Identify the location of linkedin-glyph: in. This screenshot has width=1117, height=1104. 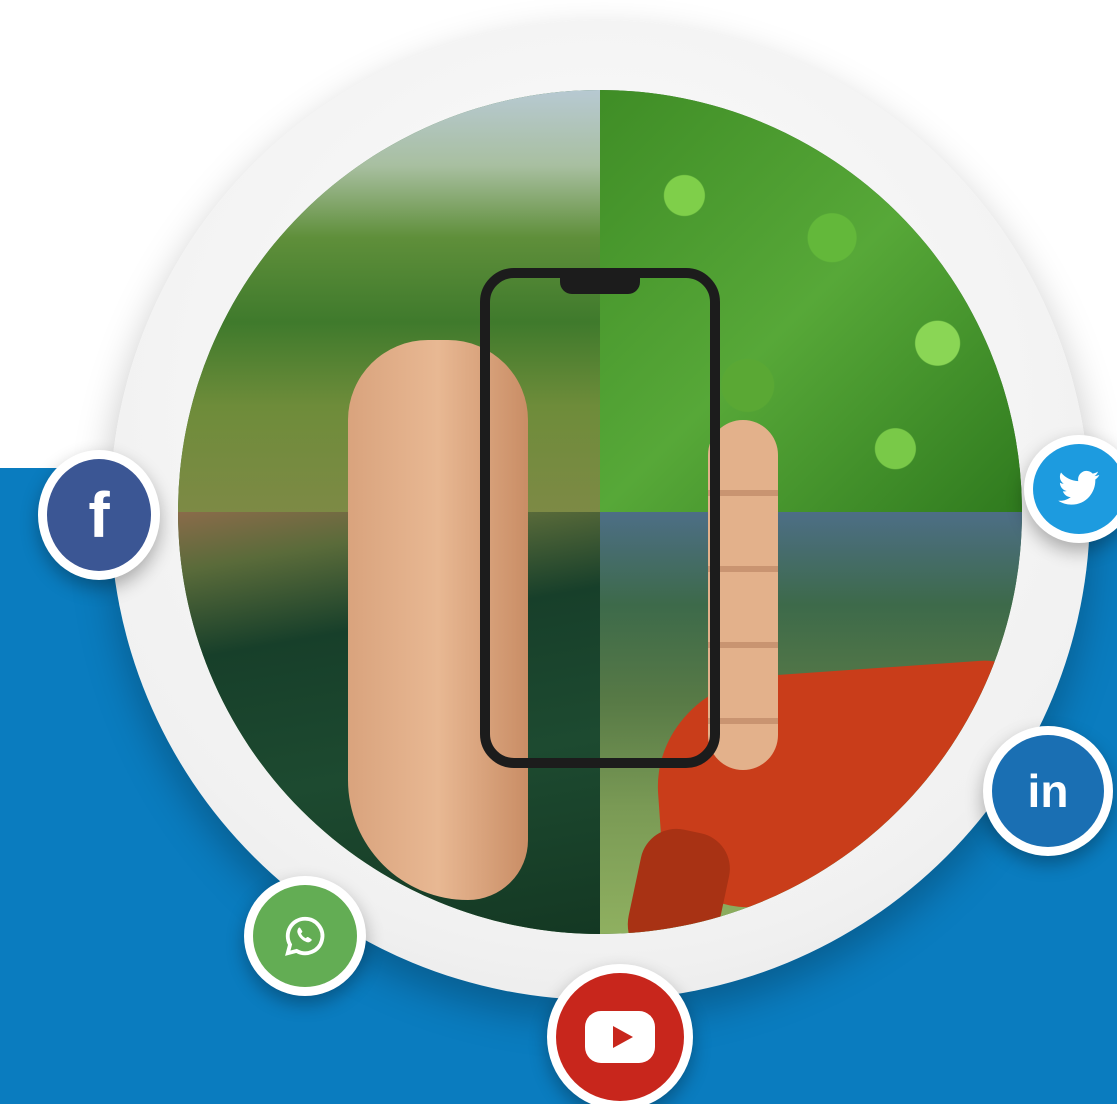
(1048, 791).